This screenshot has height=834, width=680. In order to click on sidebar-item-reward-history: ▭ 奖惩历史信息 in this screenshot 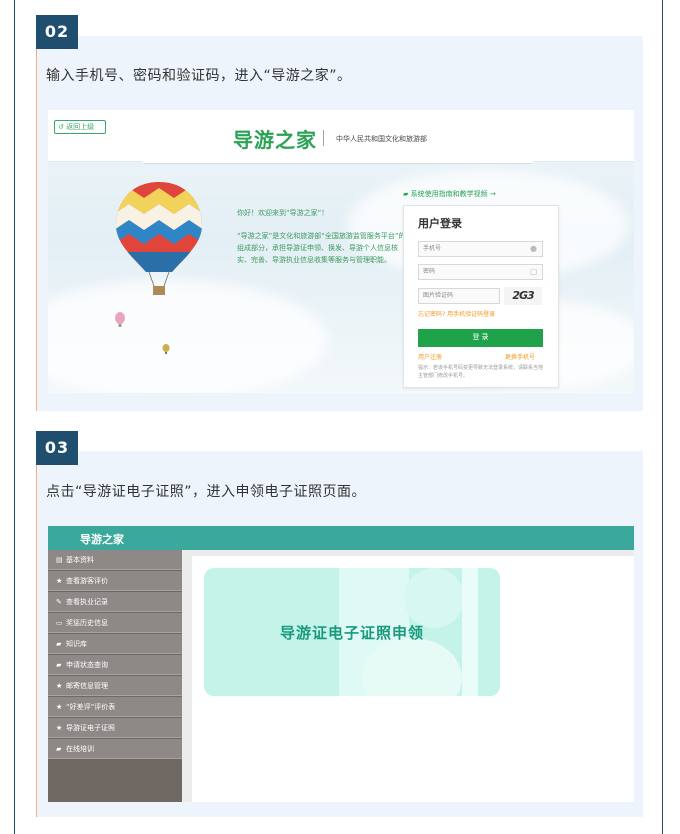, I will do `click(115, 623)`.